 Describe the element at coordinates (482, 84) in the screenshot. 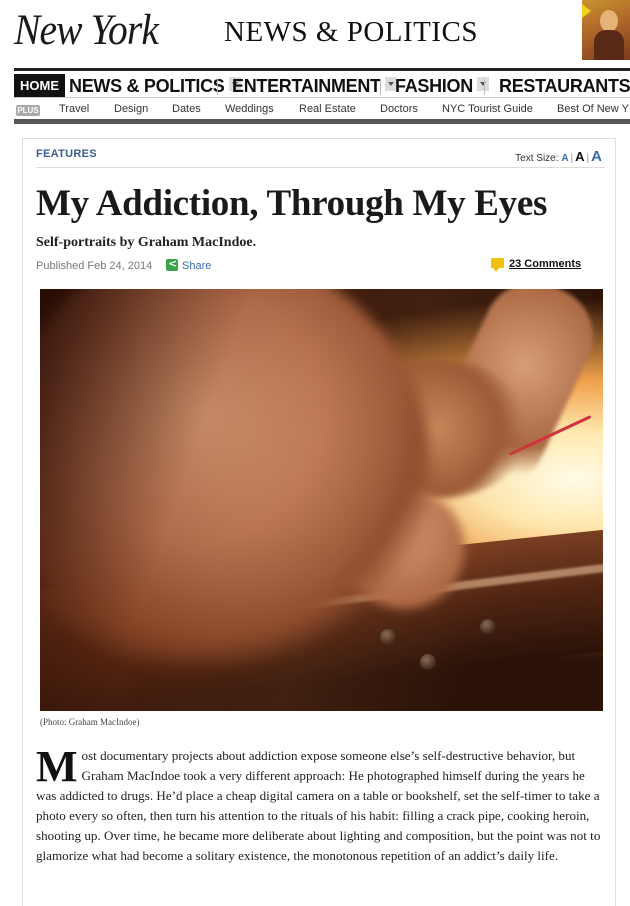

I see `chevron-down-icon` at that location.